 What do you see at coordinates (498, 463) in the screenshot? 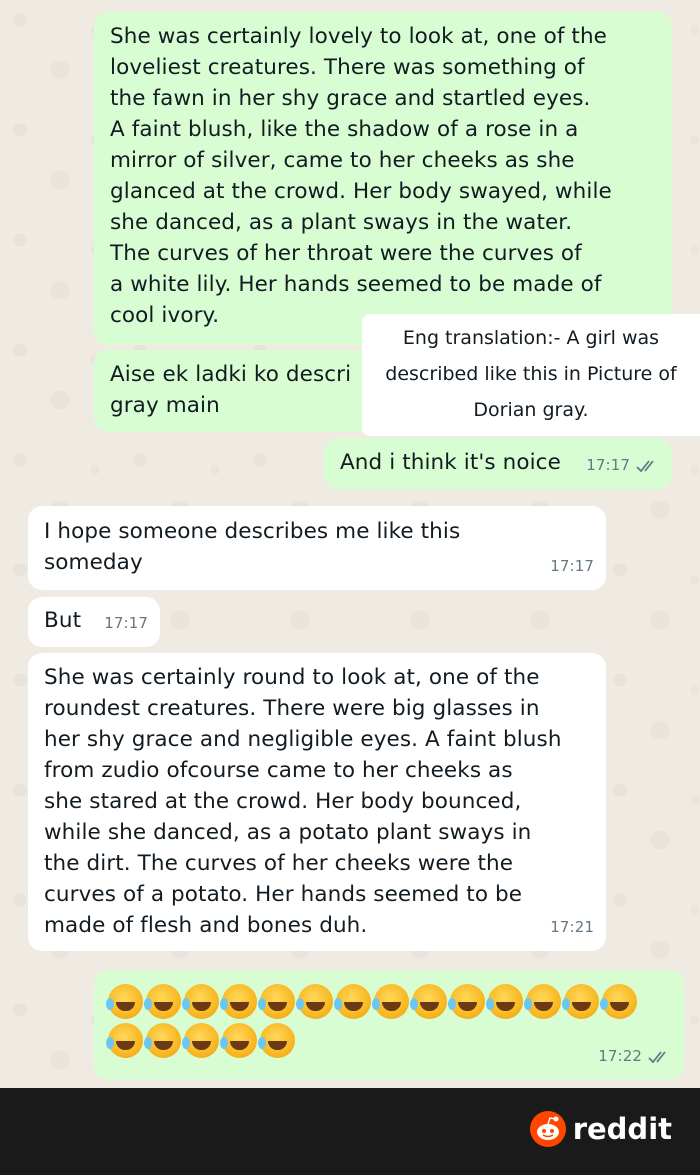
I see `message-bubble-outgoing: And i think it's noice 17:17` at bounding box center [498, 463].